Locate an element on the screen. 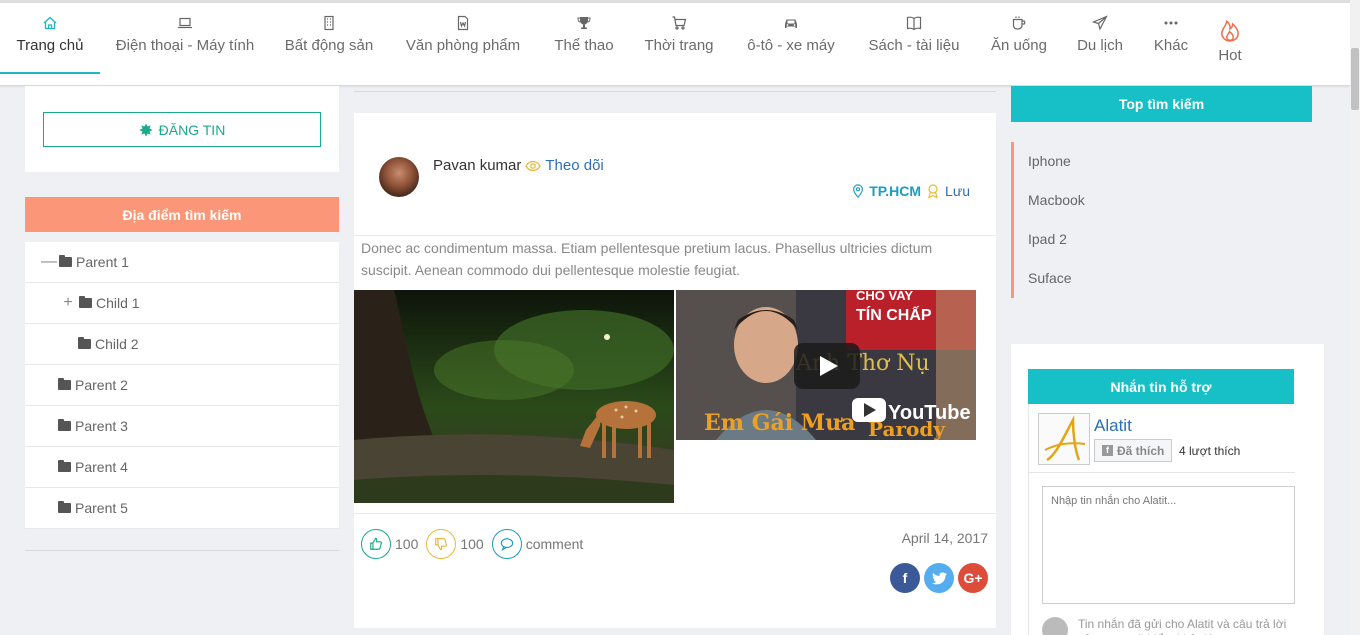  nav-item-electronics: Điện thoại - Máy tính is located at coordinates (185, 39).